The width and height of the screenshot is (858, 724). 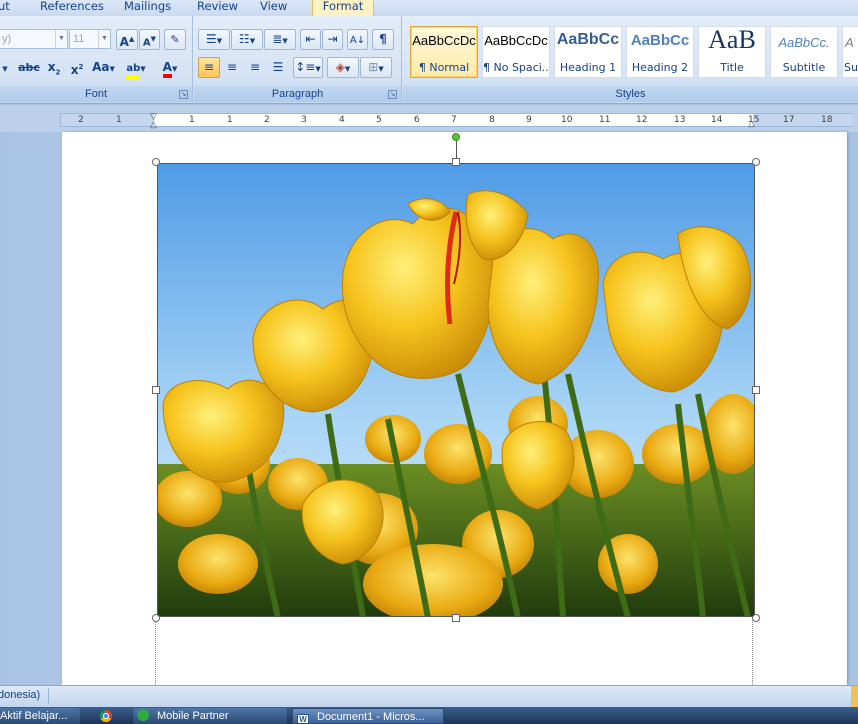 I want to click on tab-view: View, so click(x=273, y=6).